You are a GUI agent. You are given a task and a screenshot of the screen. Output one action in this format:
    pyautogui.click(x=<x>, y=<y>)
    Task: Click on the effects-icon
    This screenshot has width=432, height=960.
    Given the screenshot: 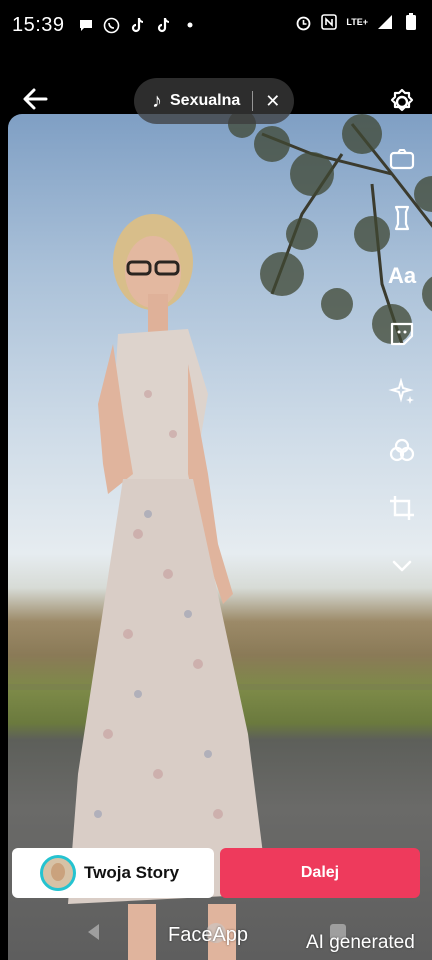 What is the action you would take?
    pyautogui.click(x=401, y=391)
    